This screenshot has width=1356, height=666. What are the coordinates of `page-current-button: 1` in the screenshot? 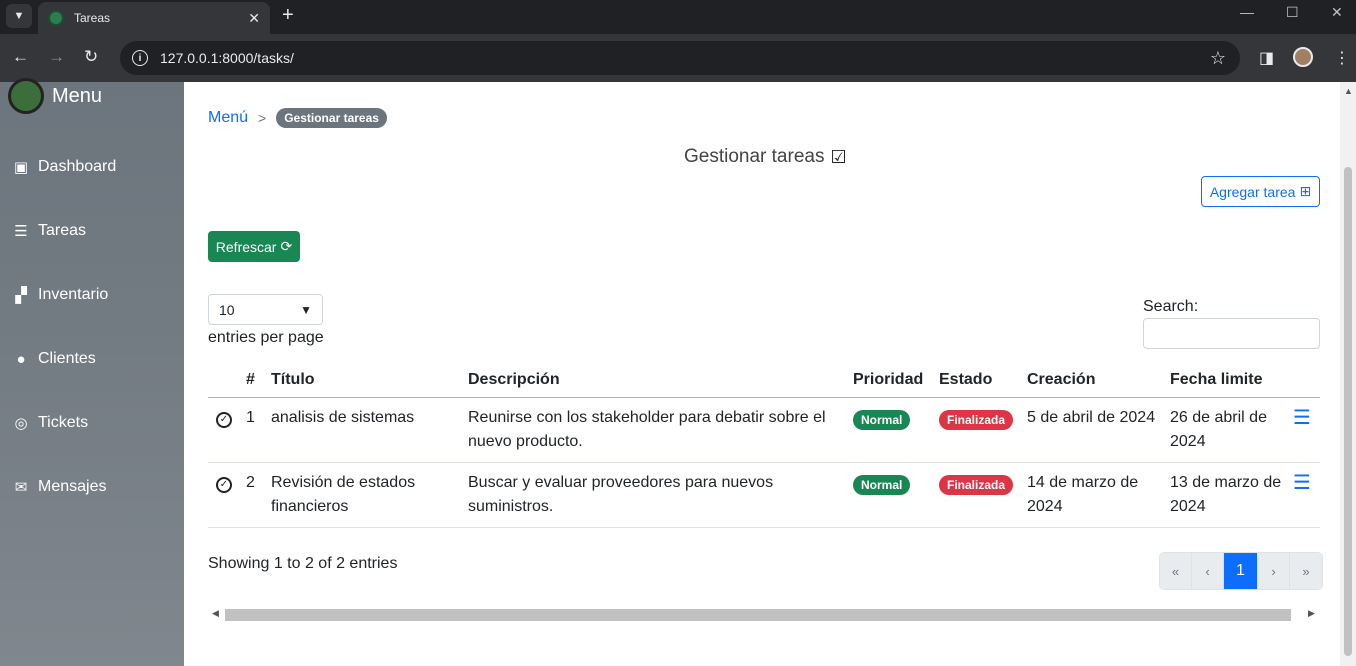 It's located at (1241, 571).